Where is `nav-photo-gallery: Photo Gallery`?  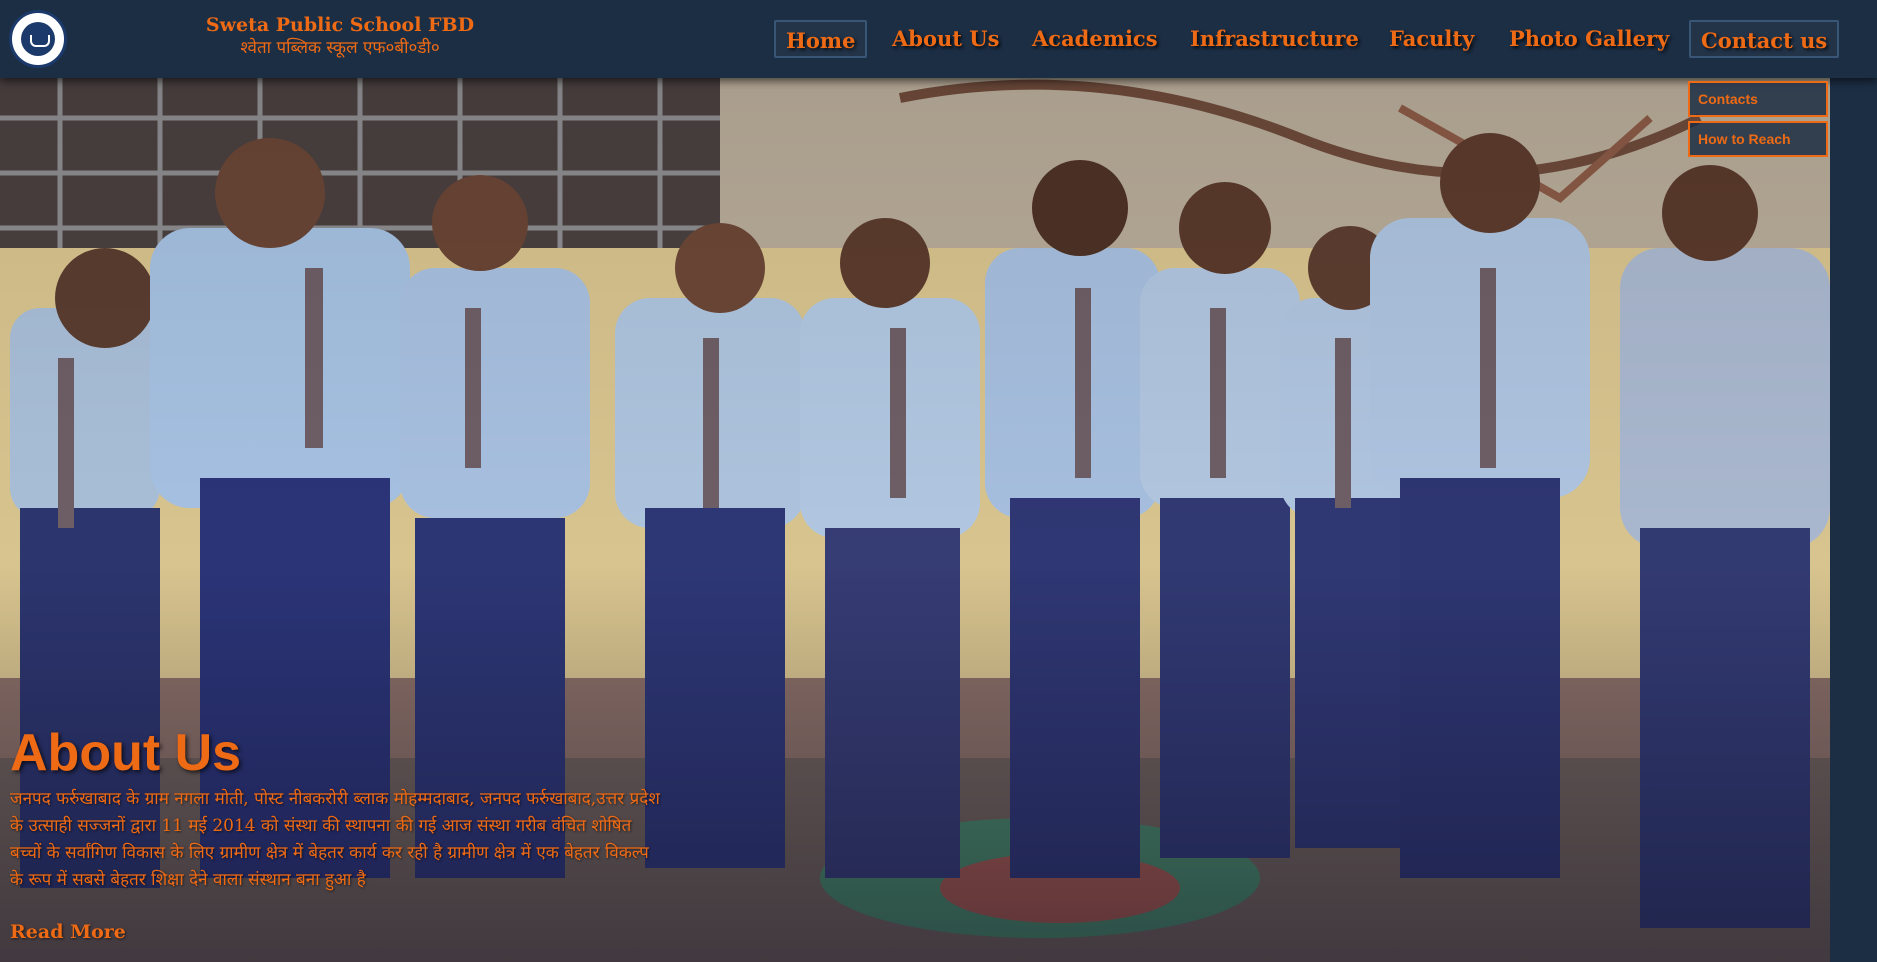 nav-photo-gallery: Photo Gallery is located at coordinates (1589, 39).